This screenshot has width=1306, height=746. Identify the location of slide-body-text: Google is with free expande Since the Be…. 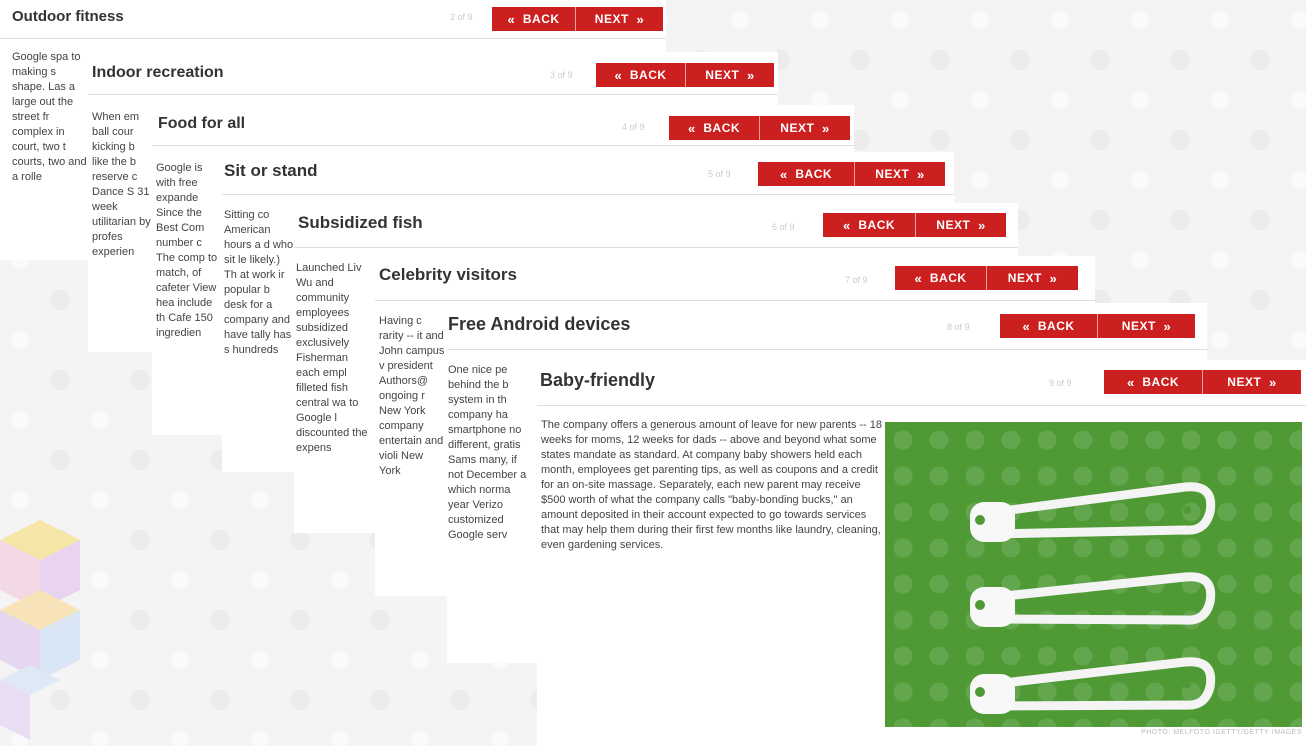
(187, 250).